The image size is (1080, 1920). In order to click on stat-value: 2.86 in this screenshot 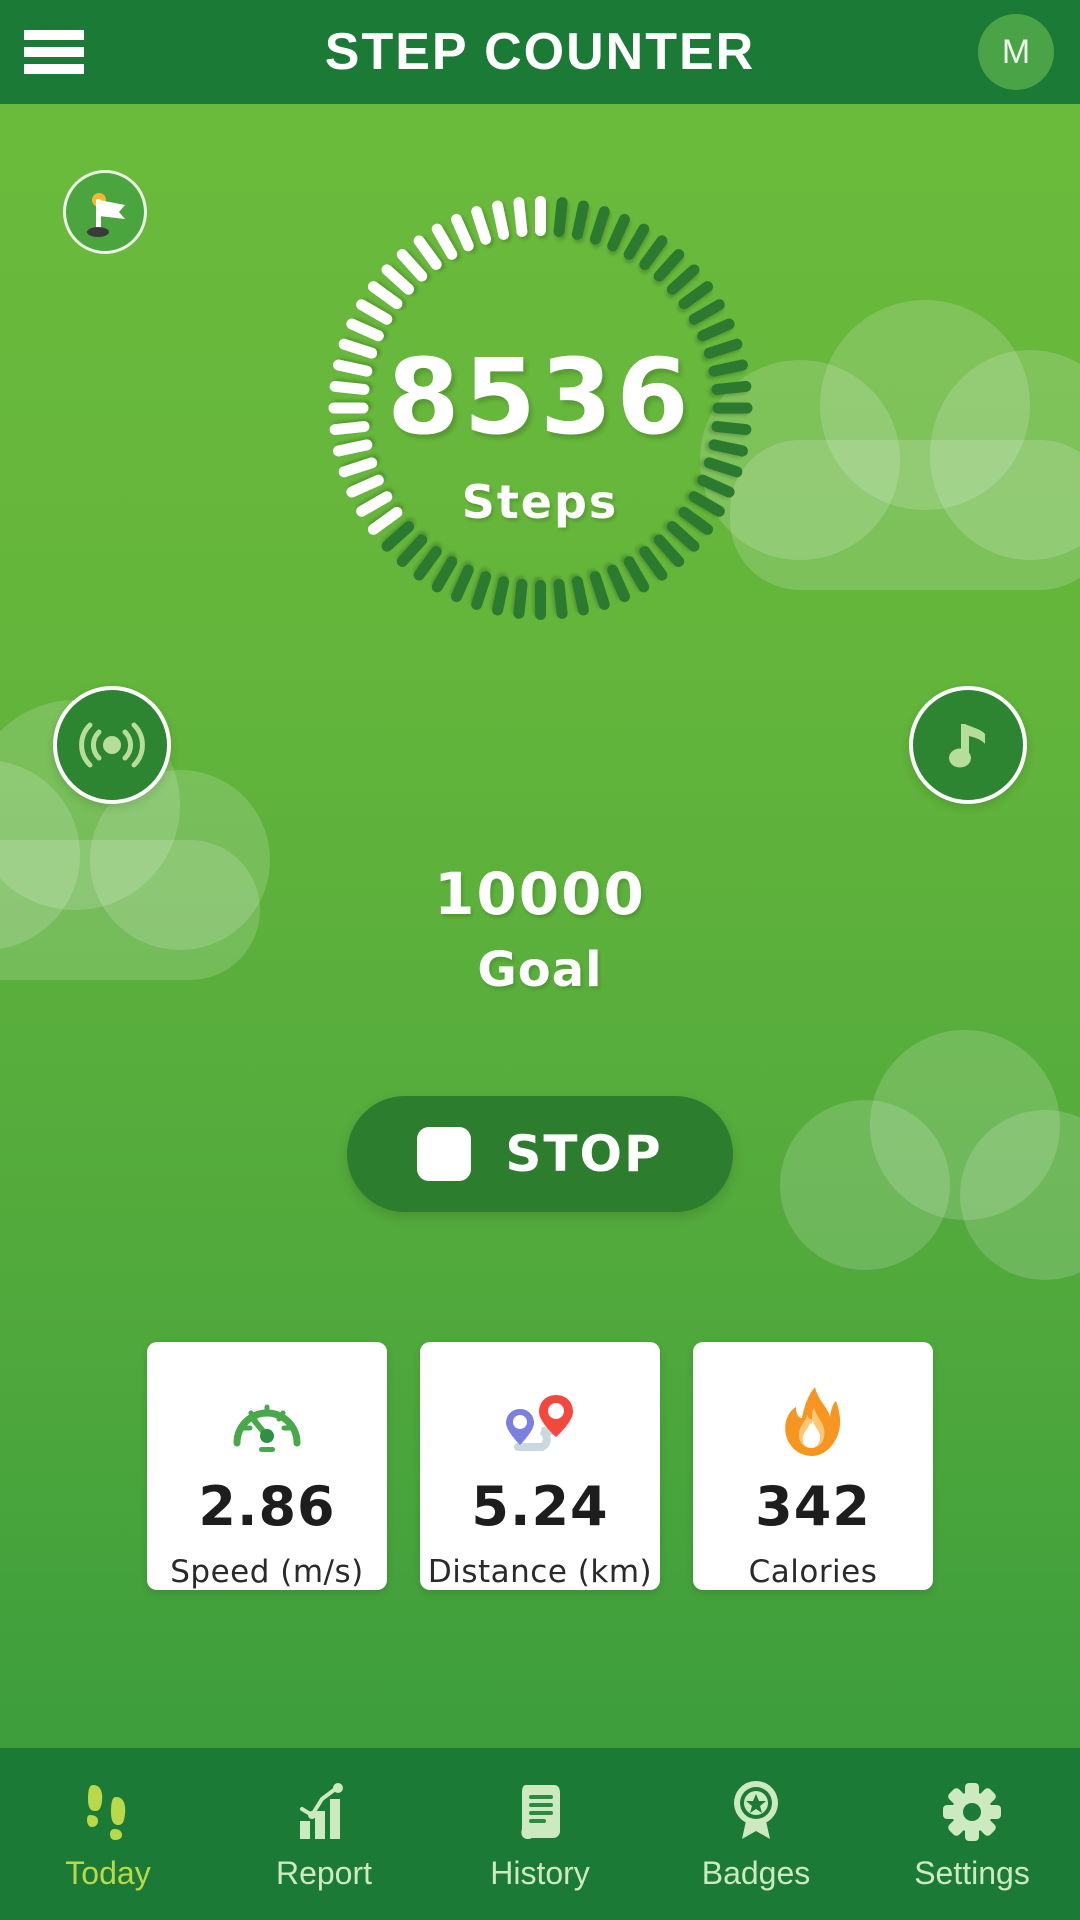, I will do `click(267, 1506)`.